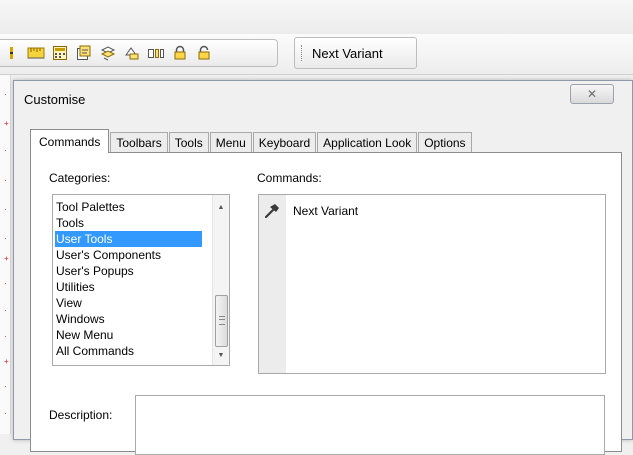  I want to click on next-variant-button: Next Variant, so click(347, 53).